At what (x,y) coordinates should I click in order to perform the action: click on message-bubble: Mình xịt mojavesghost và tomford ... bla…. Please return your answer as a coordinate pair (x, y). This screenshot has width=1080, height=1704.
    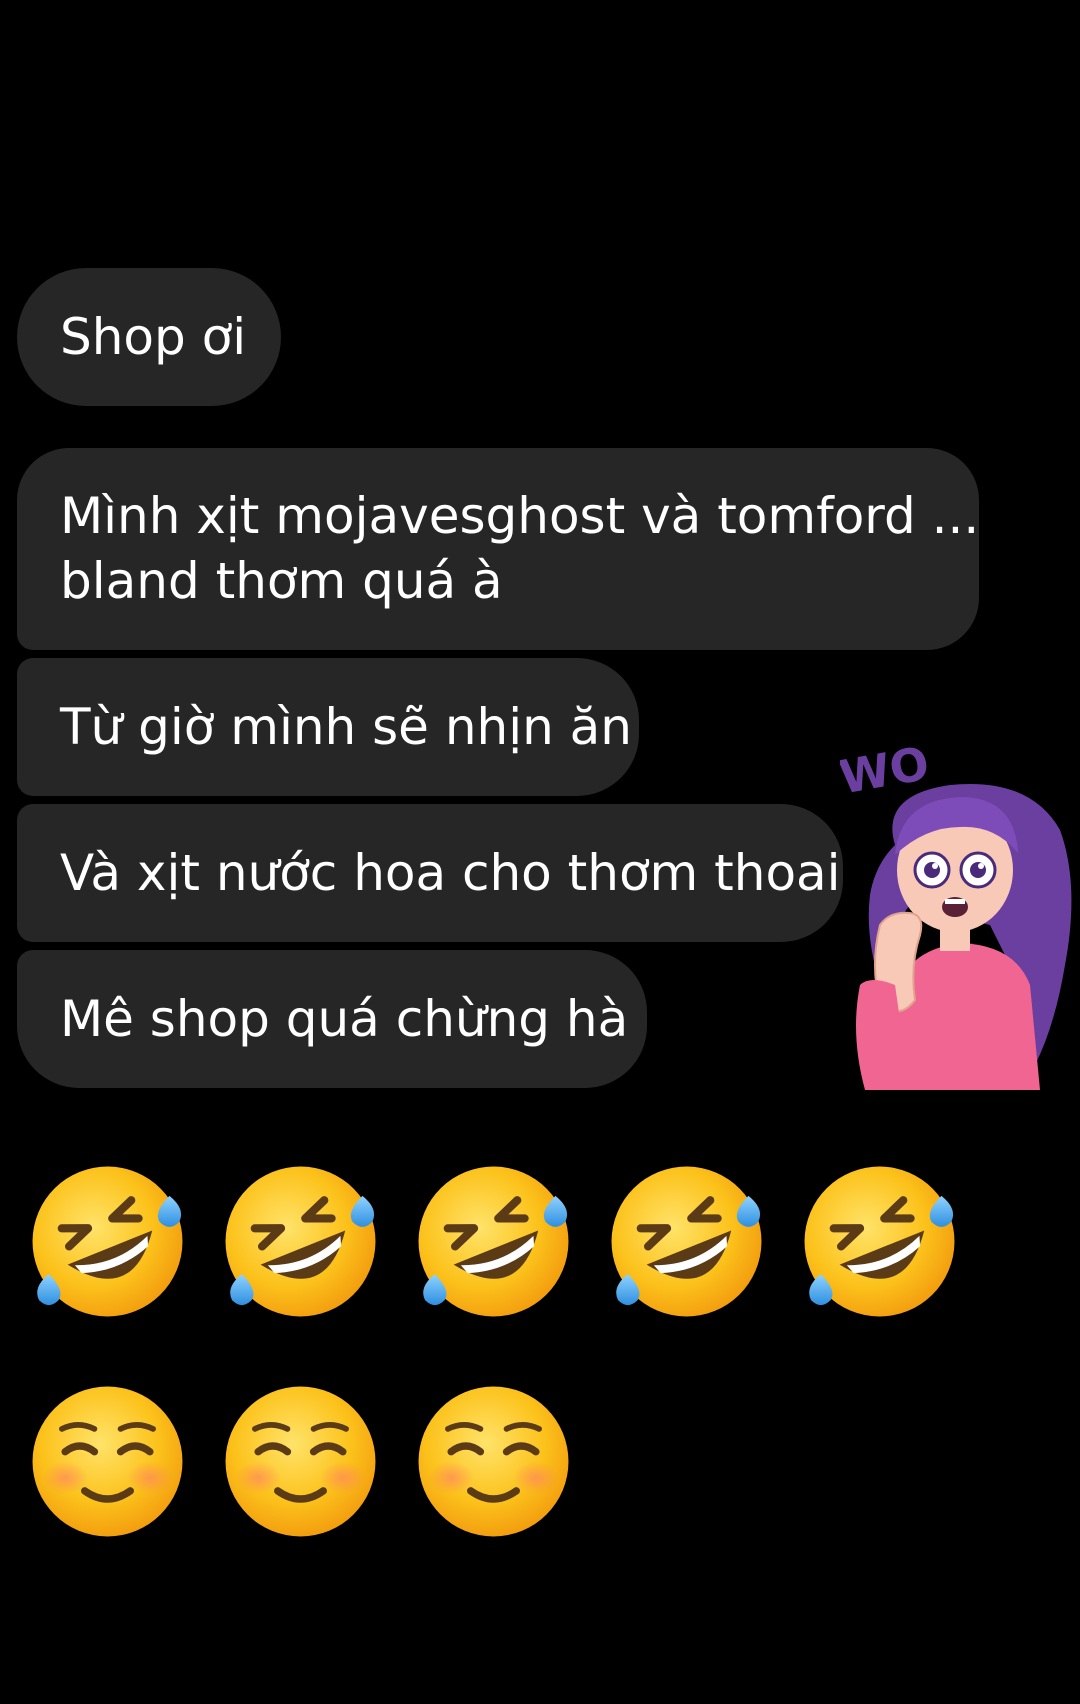
    Looking at the image, I should click on (498, 549).